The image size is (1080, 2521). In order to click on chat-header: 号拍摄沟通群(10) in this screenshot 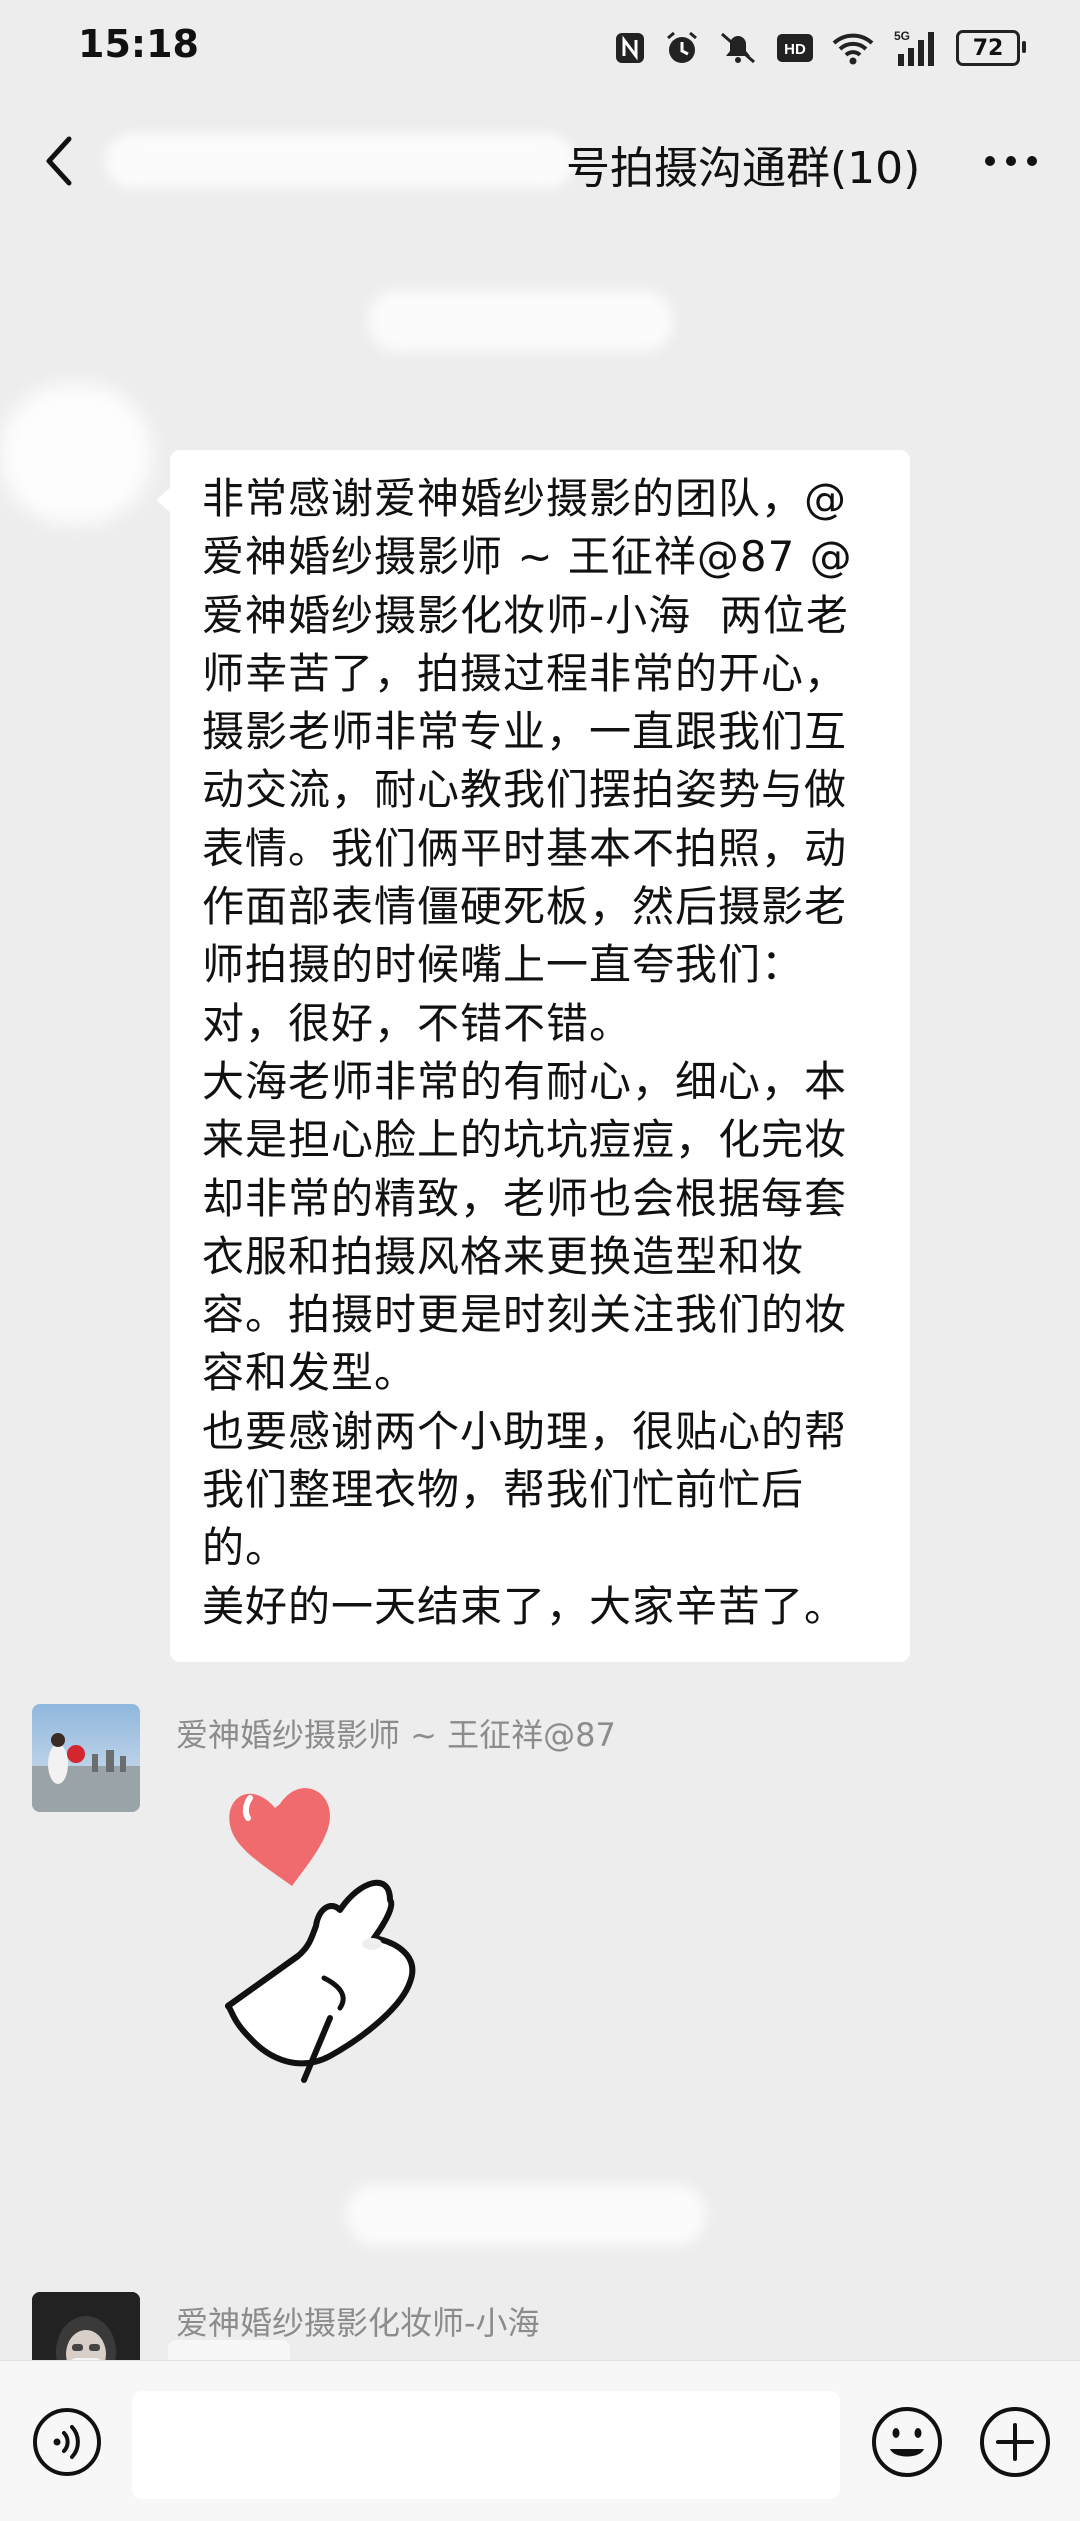, I will do `click(540, 161)`.